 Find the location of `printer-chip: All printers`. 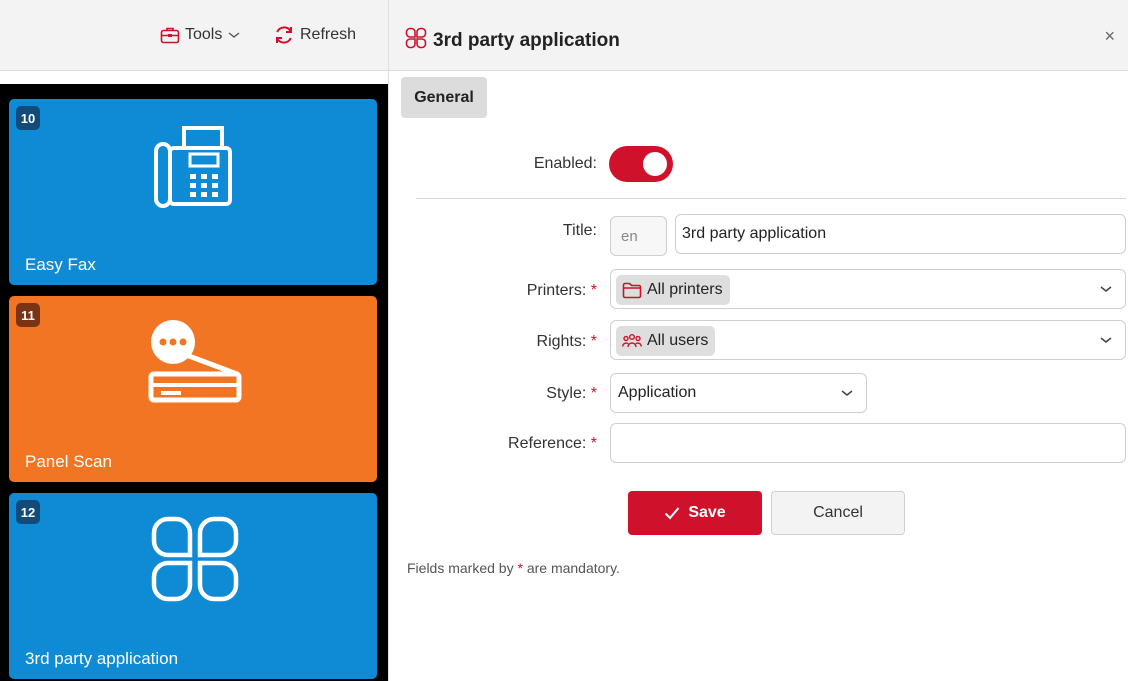

printer-chip: All printers is located at coordinates (673, 290).